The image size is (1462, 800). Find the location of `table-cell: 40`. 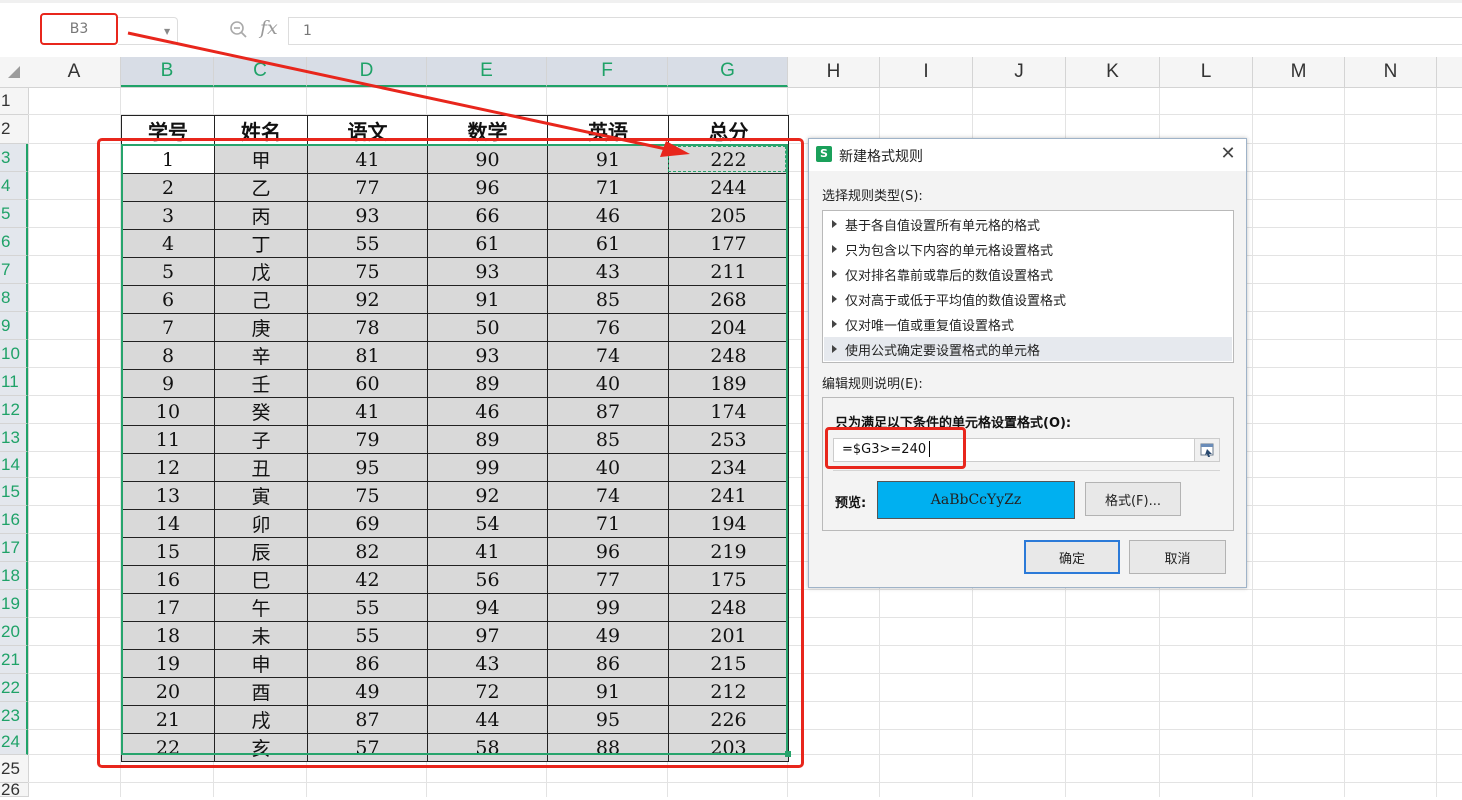

table-cell: 40 is located at coordinates (608, 467).